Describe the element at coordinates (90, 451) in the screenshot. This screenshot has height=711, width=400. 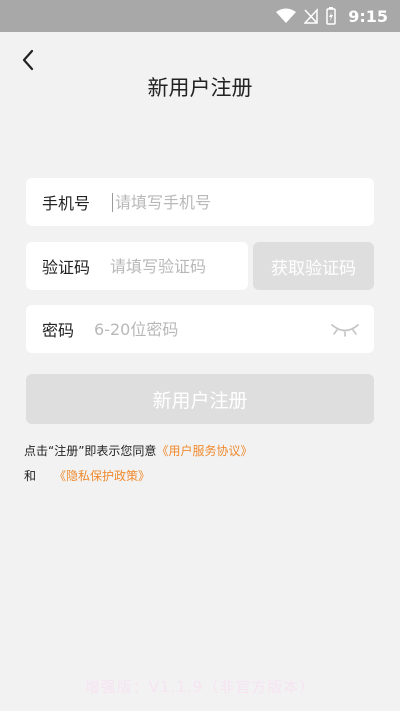
I see `agreement-prefix: 点击“注册”即表示您同意` at that location.